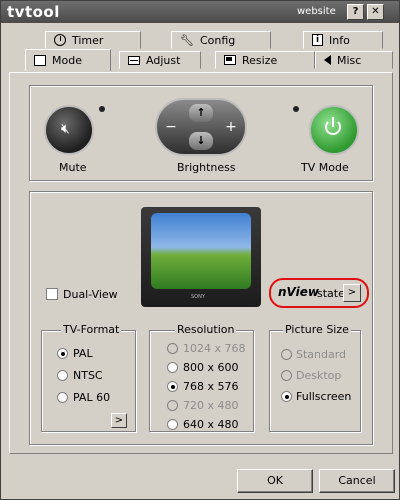  I want to click on tab-mode: Mode, so click(68, 60).